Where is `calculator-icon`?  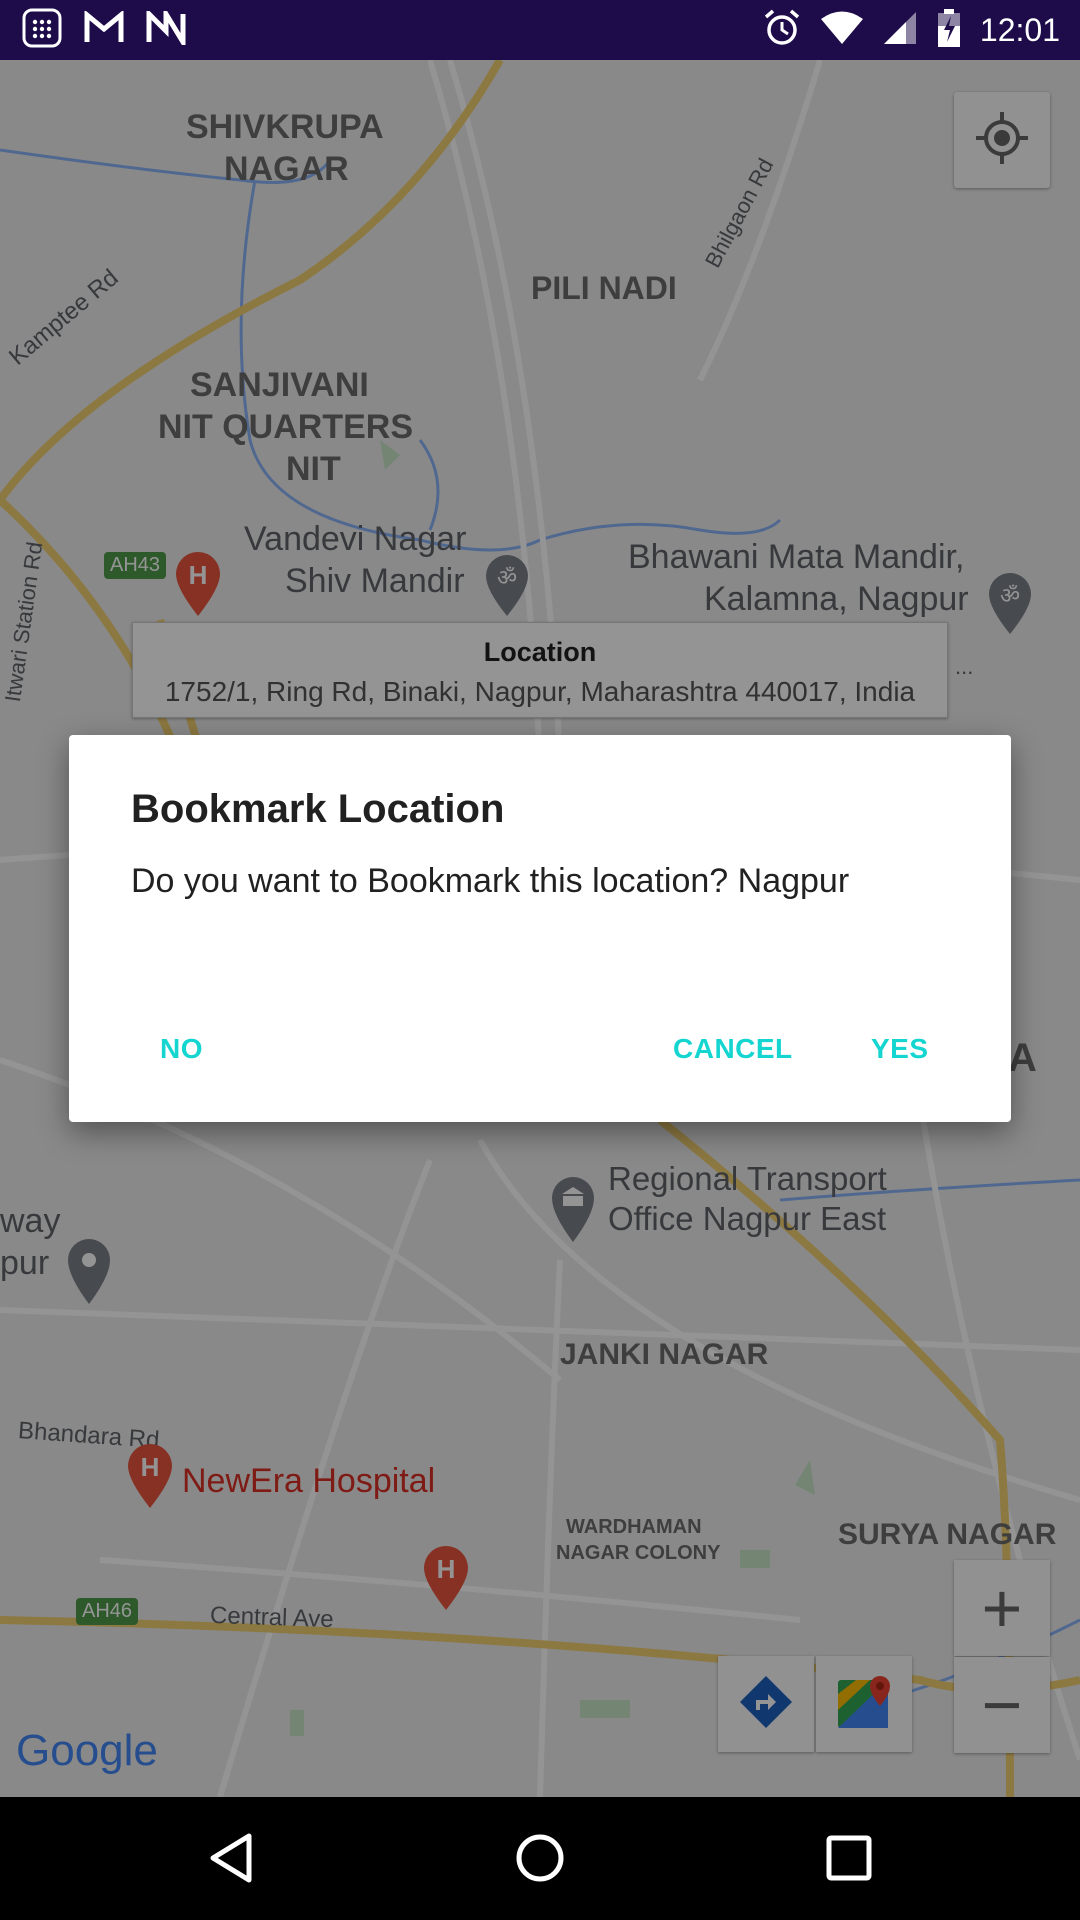
calculator-icon is located at coordinates (42, 30).